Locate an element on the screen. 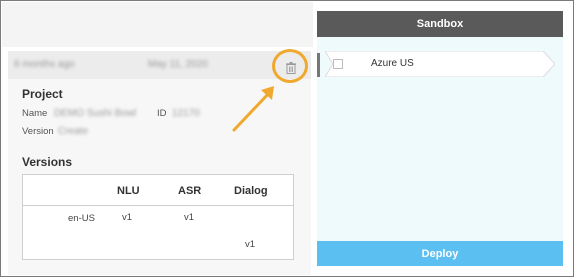 The width and height of the screenshot is (574, 277). row-nlu: v1 is located at coordinates (127, 217).